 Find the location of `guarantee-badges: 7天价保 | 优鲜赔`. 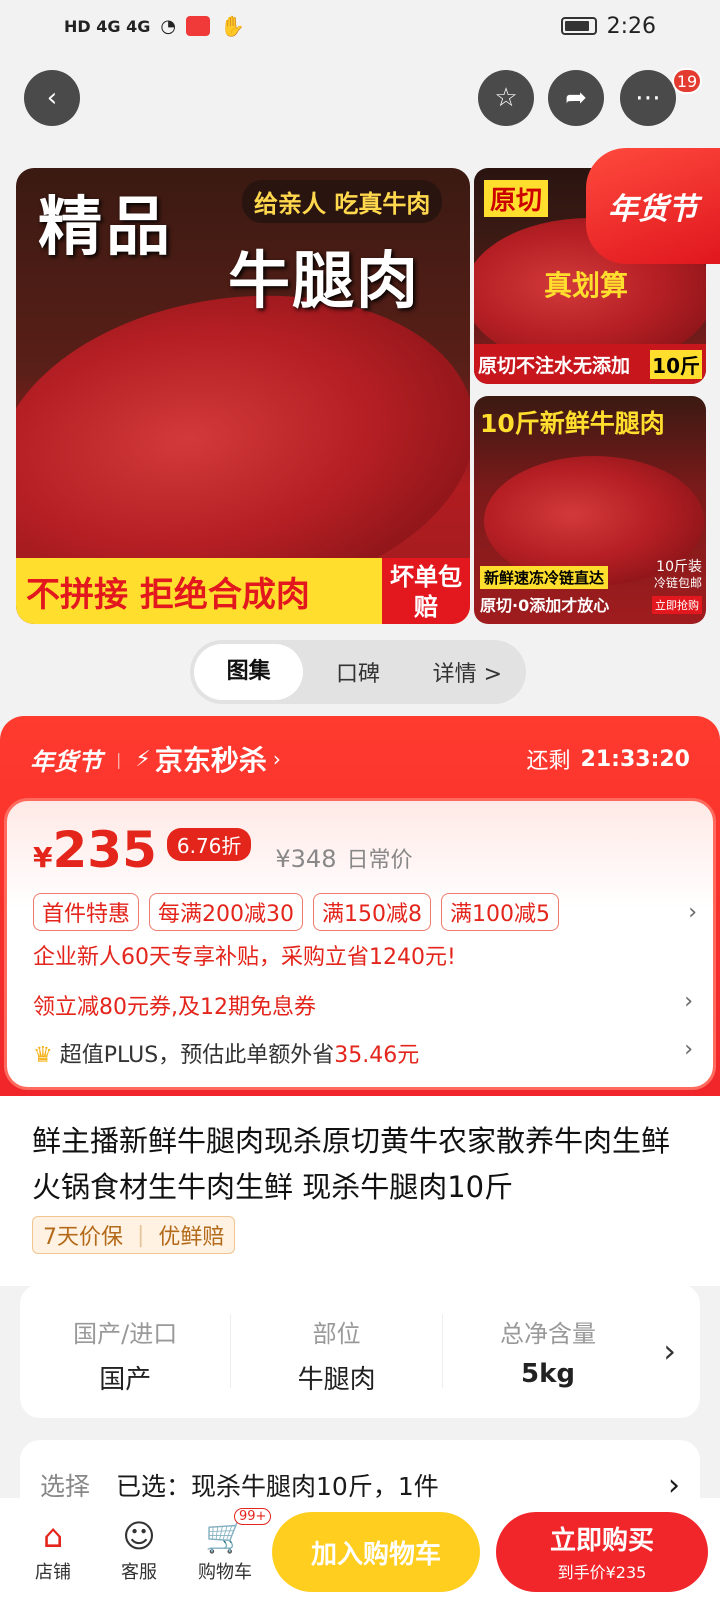

guarantee-badges: 7天价保 | 优鲜赔 is located at coordinates (134, 1235).